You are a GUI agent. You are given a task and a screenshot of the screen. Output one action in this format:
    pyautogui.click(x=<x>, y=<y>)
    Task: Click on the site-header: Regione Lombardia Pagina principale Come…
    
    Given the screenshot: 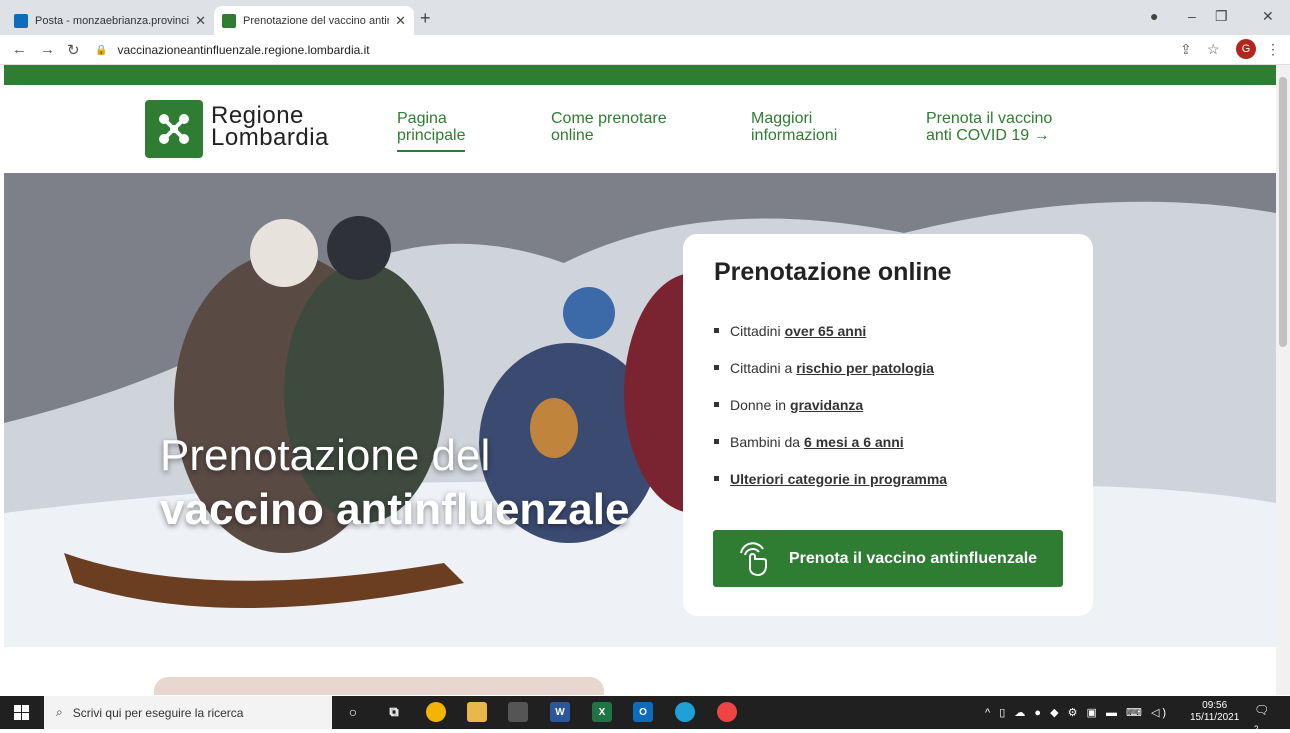 What is the action you would take?
    pyautogui.click(x=640, y=129)
    